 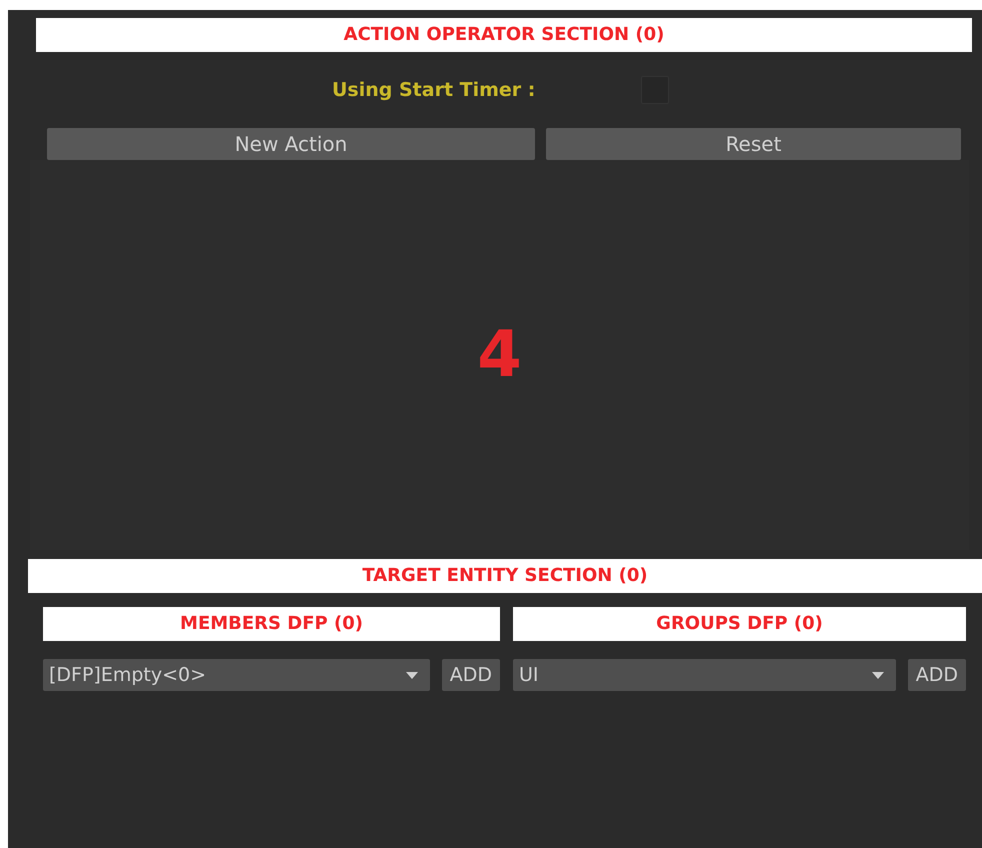 I want to click on section-header: TARGET ENTITY SECTION (0), so click(x=505, y=576).